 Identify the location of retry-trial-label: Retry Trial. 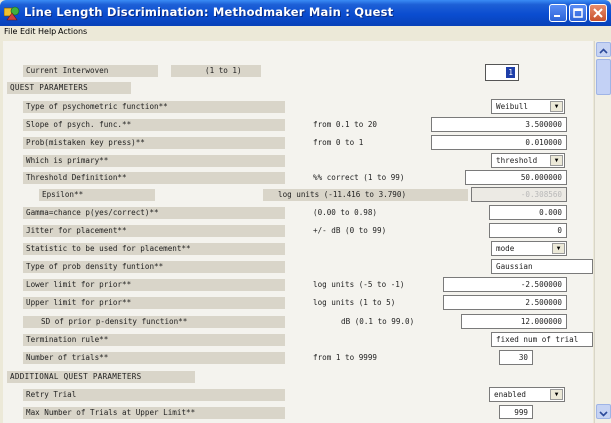
(154, 395).